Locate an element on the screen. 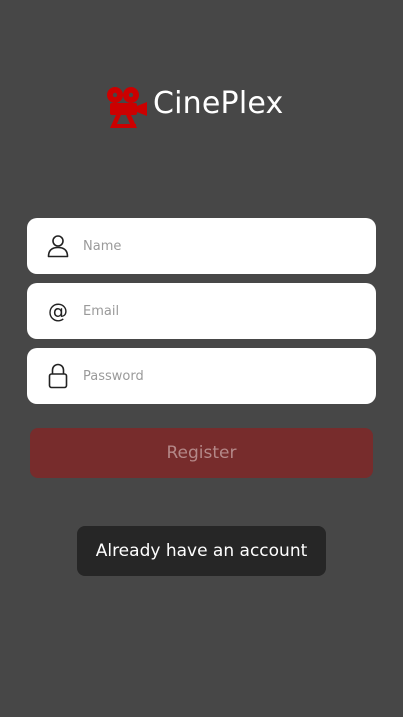 This screenshot has width=405, height=717. name-input is located at coordinates (218, 246).